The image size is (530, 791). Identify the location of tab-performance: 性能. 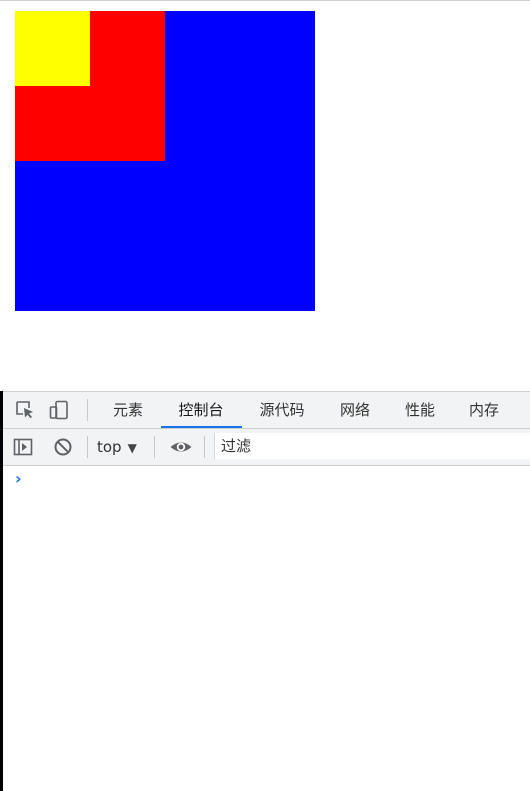
(420, 410).